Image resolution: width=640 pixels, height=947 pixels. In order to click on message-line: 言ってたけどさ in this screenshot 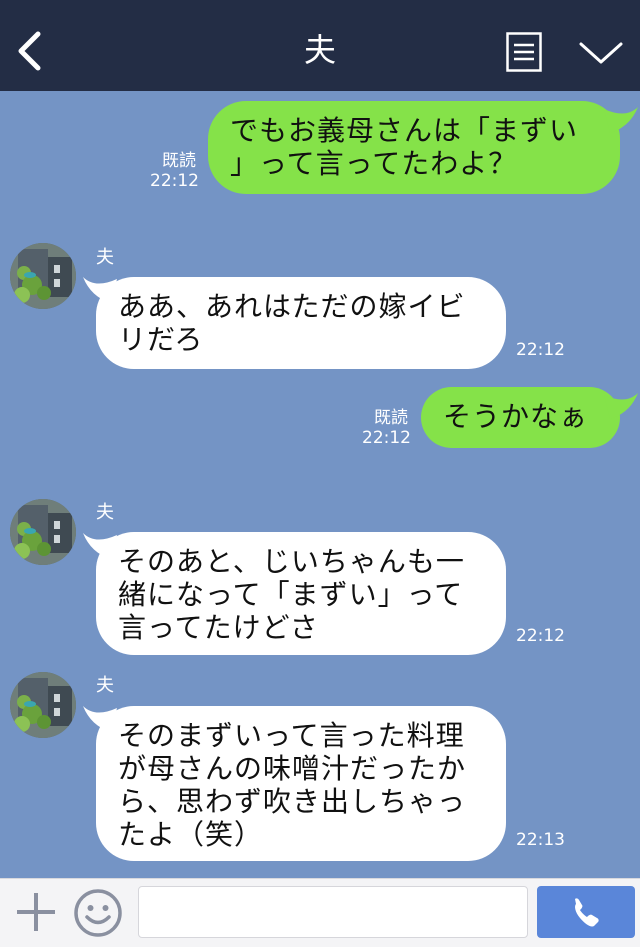, I will do `click(218, 627)`.